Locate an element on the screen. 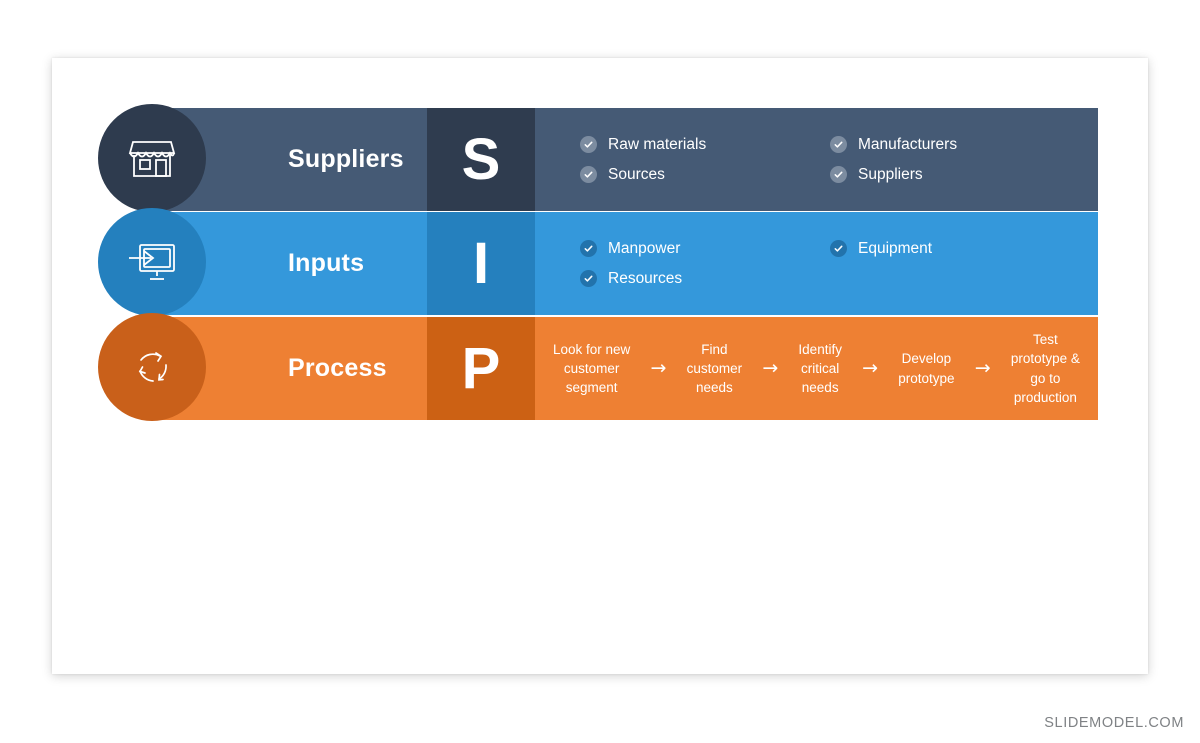  process-letter-cell: P is located at coordinates (481, 368).